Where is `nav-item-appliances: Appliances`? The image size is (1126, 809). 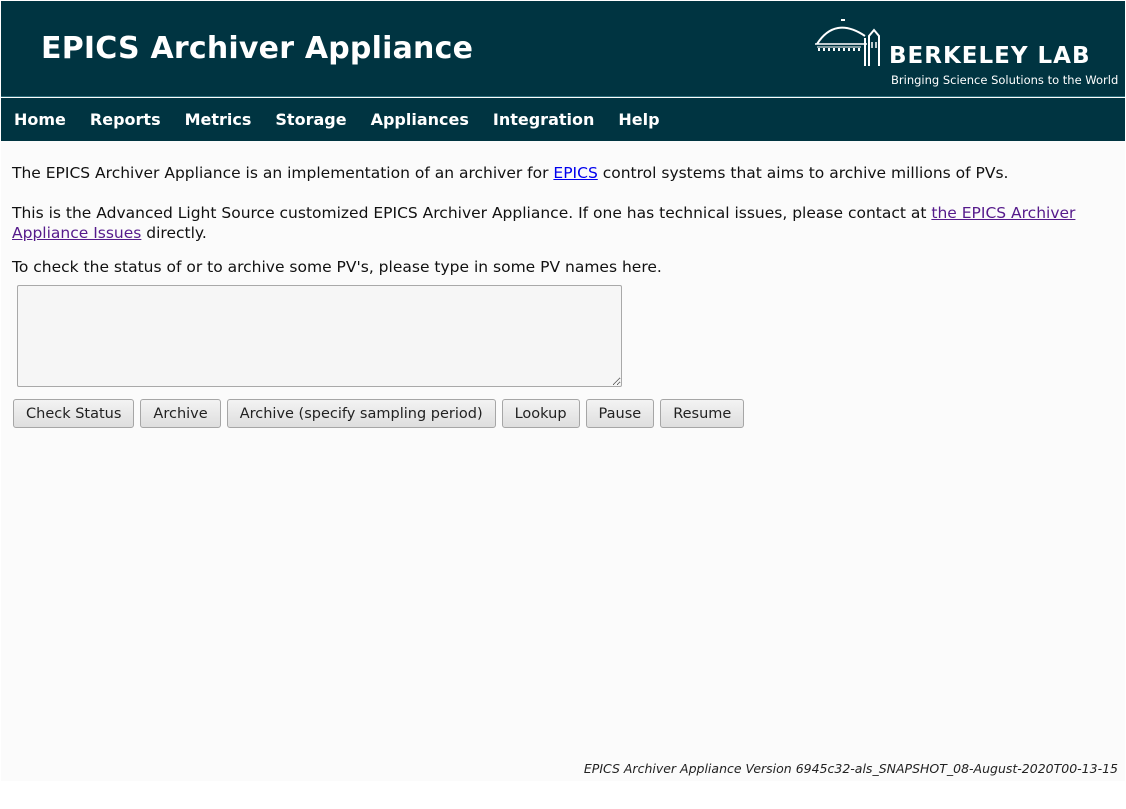
nav-item-appliances: Appliances is located at coordinates (420, 119).